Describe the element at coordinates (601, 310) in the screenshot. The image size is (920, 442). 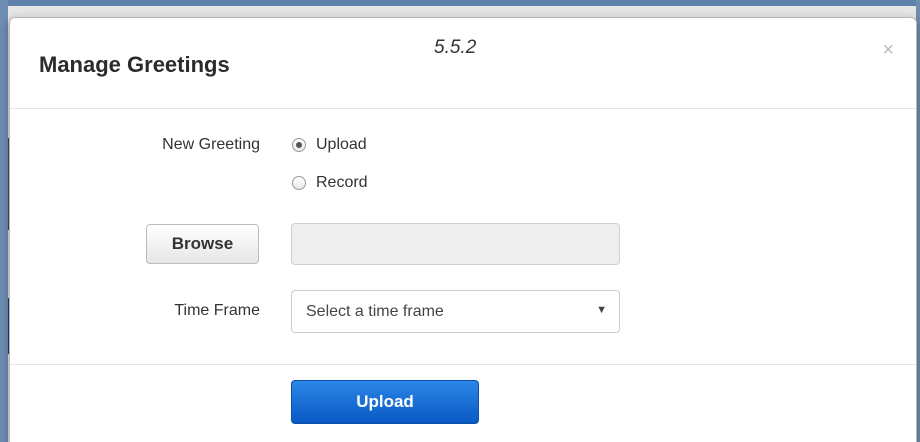
I see `chevron-down-icon: ▼` at that location.